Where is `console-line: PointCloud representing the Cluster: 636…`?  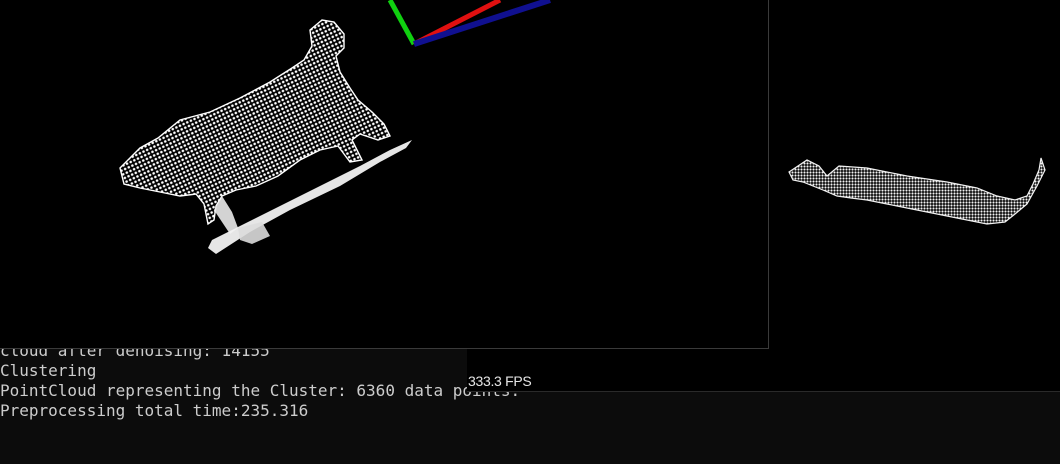 console-line: PointCloud representing the Cluster: 636… is located at coordinates (260, 390).